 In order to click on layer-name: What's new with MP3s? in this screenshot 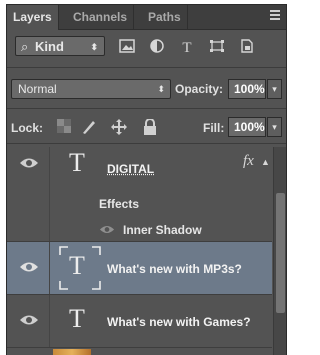, I will do `click(174, 269)`.